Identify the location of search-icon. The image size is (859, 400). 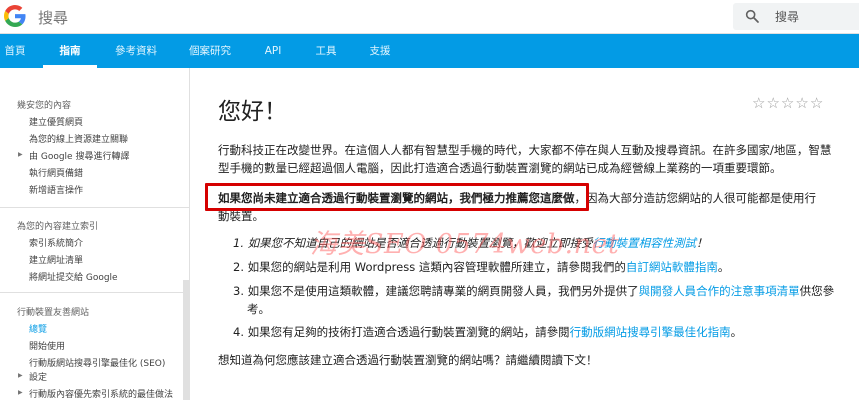
(752, 16).